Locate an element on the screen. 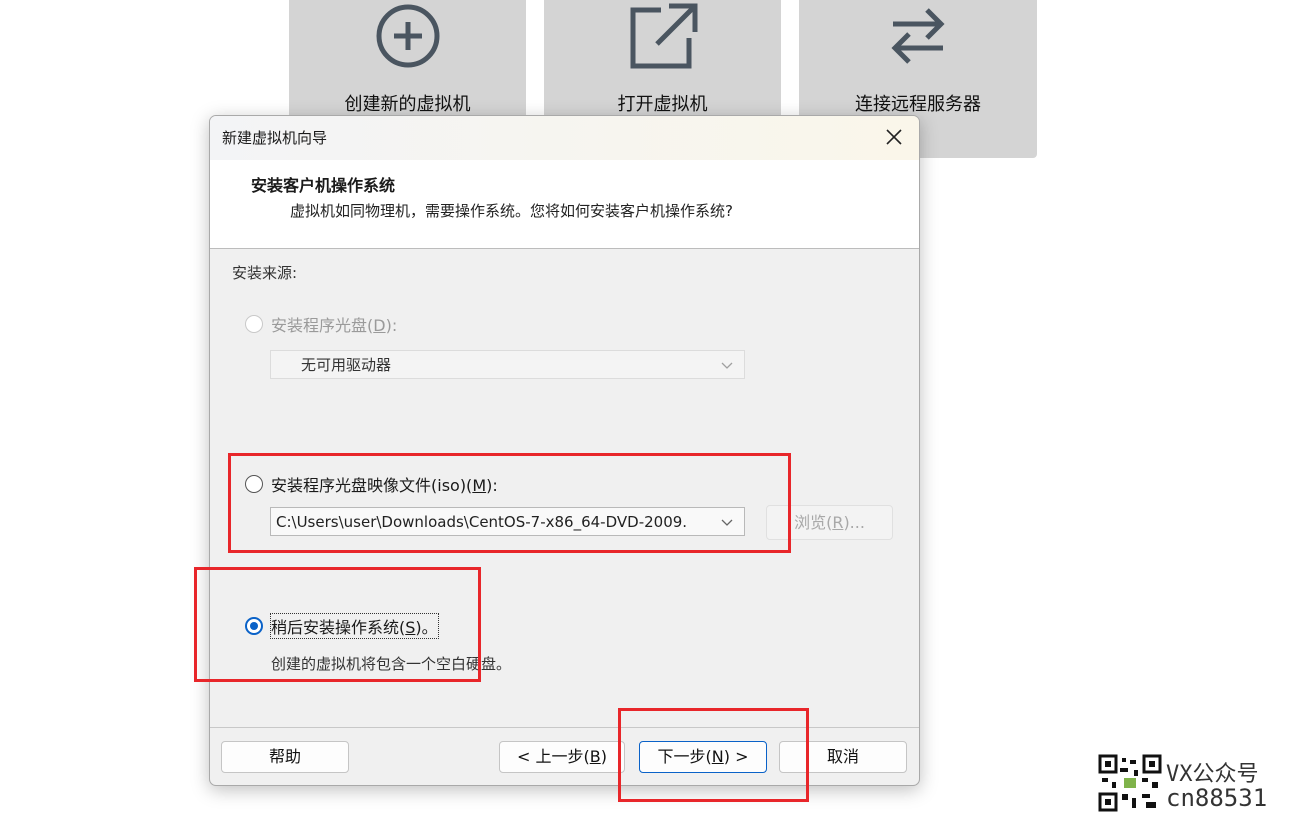 Image resolution: width=1297 pixels, height=814 pixels. qr-code-icon is located at coordinates (1130, 783).